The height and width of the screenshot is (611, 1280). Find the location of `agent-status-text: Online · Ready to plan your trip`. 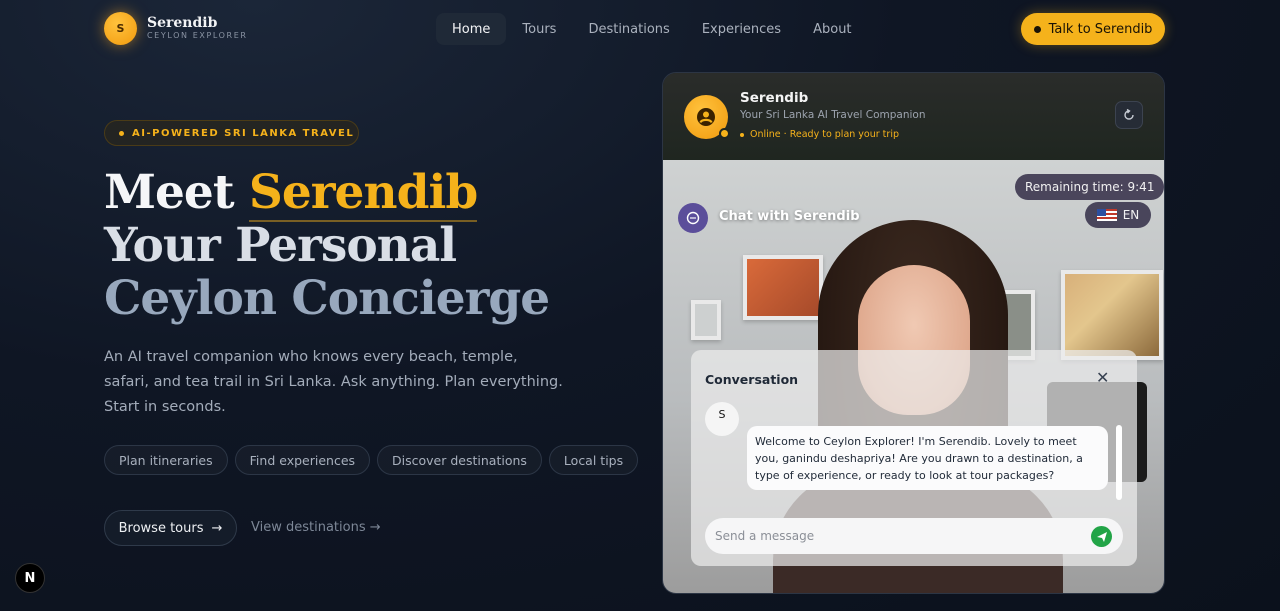

agent-status-text: Online · Ready to plan your trip is located at coordinates (824, 134).